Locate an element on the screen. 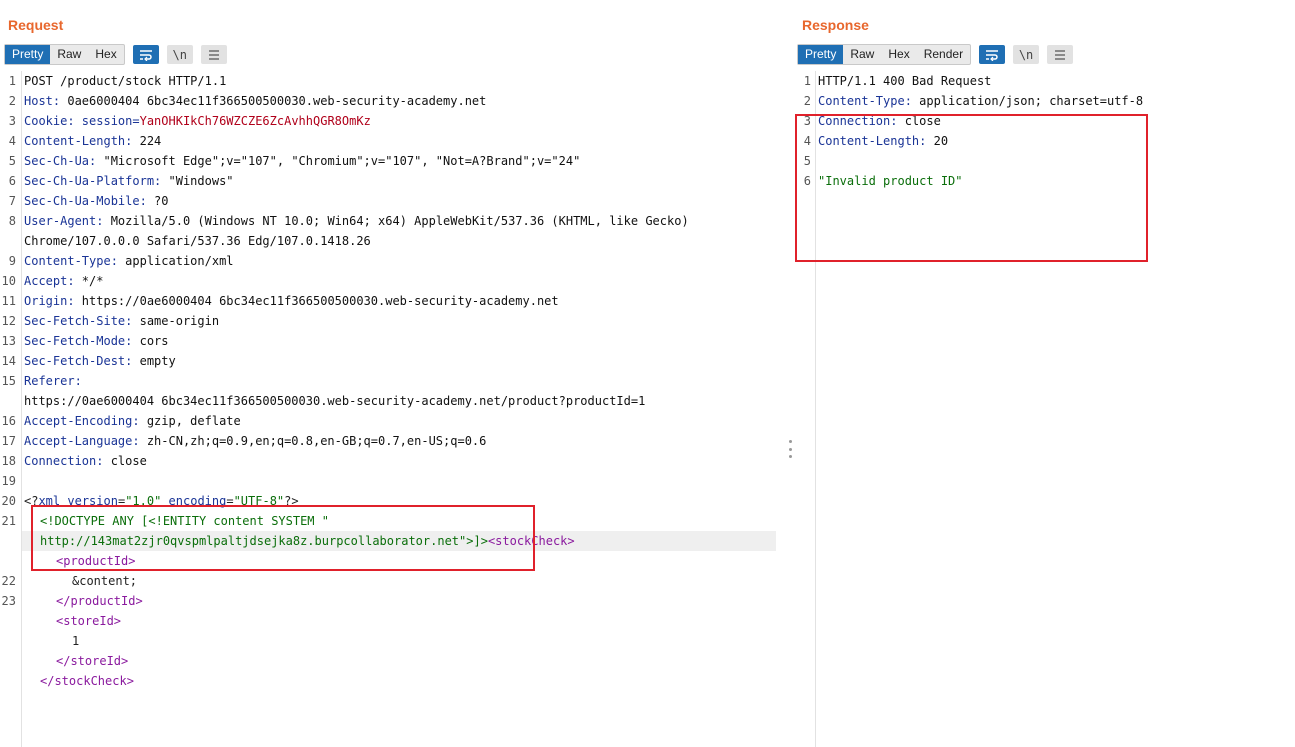  request-tab-raw: Raw is located at coordinates (69, 54).